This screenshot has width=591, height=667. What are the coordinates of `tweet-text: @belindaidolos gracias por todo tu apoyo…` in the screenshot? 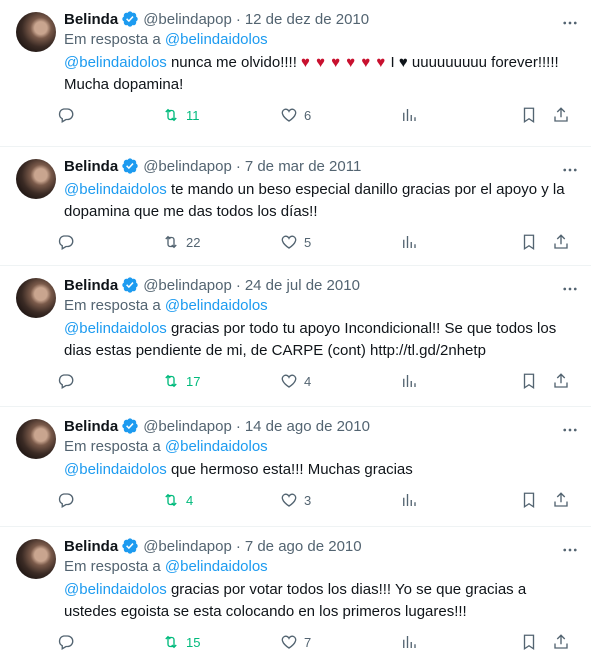 It's located at (319, 340).